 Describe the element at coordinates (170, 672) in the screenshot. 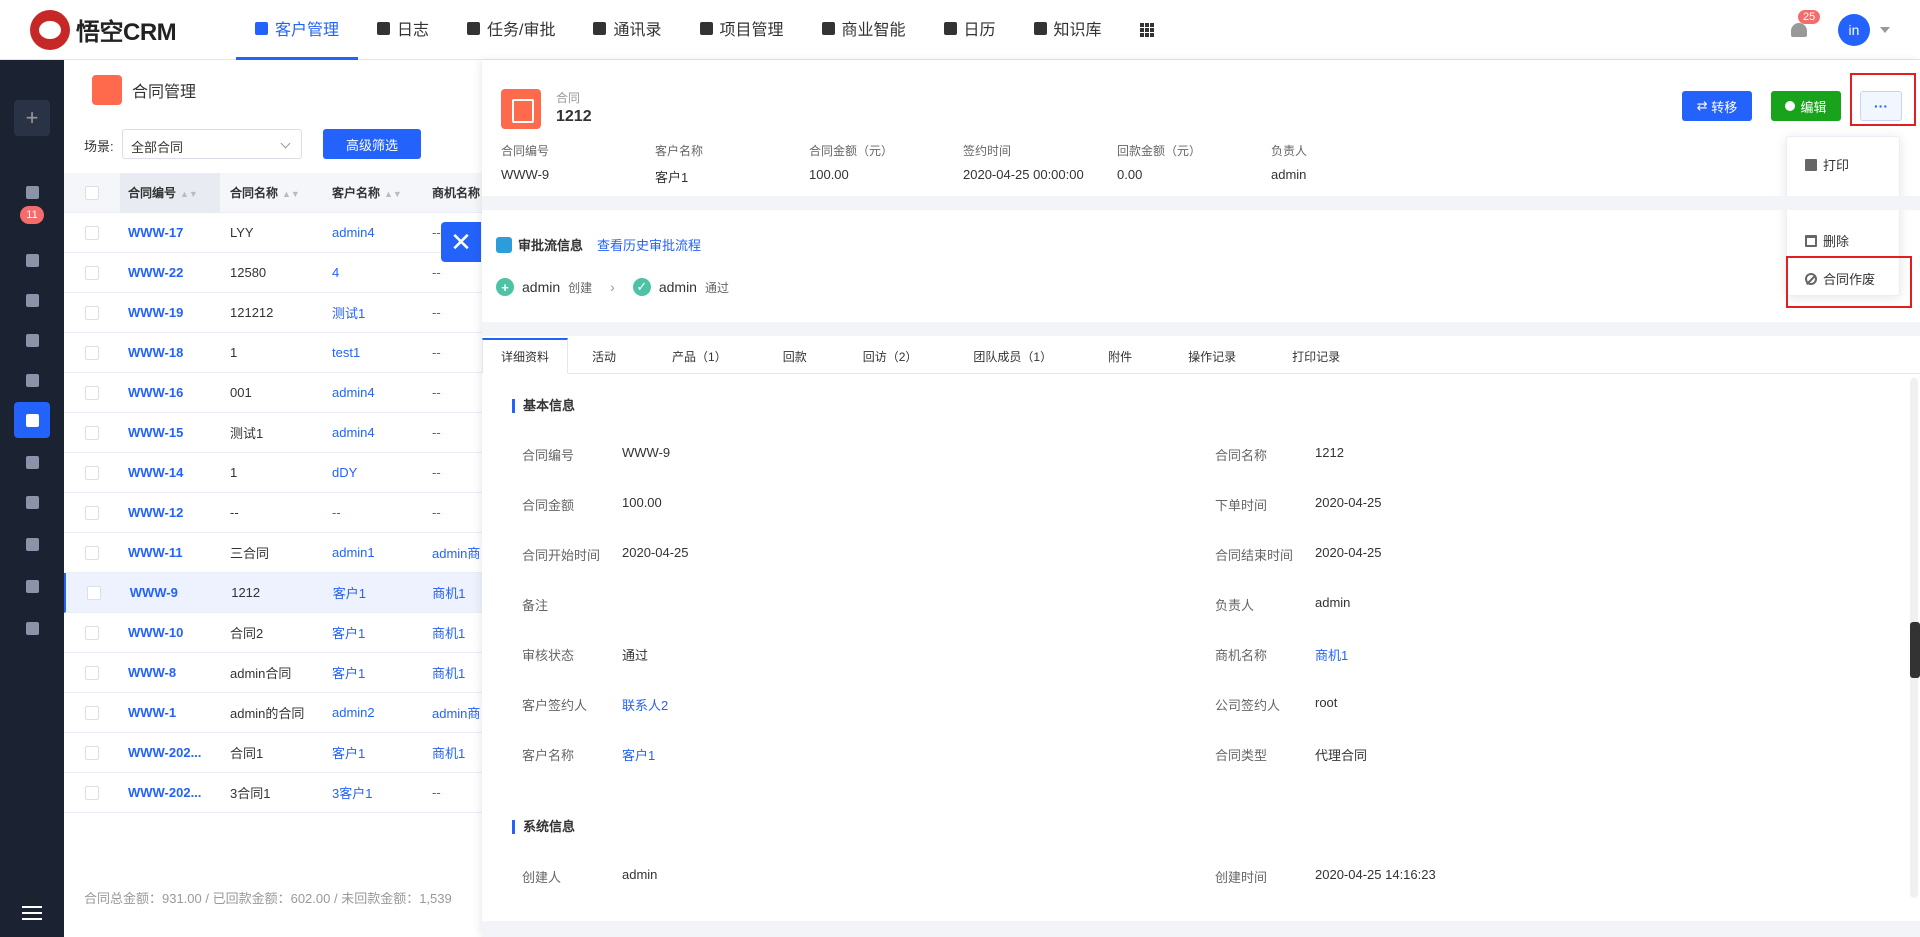

I see `contract-no-link: WWW-8` at that location.